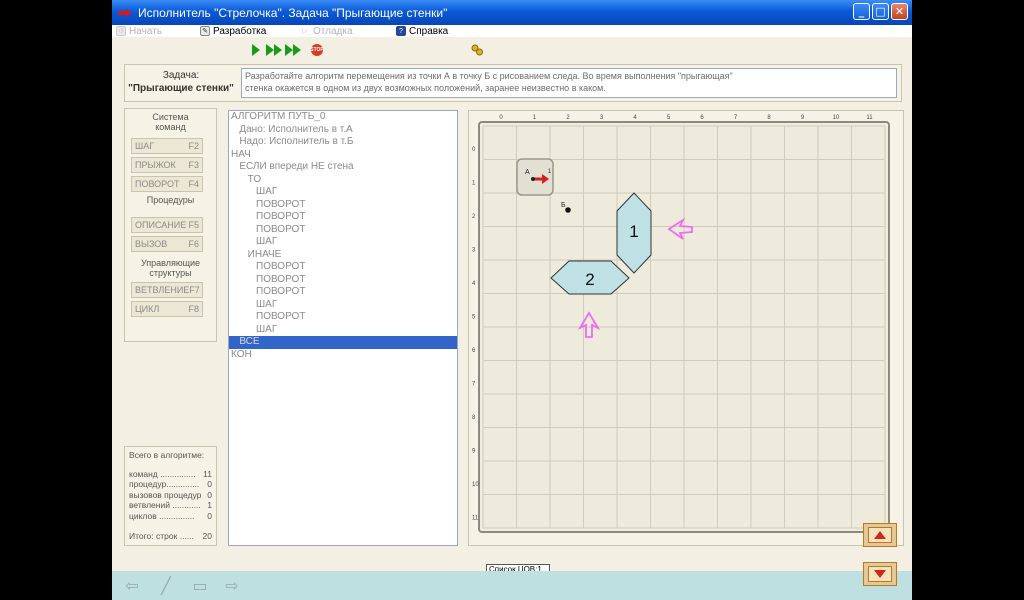 The width and height of the screenshot is (1024, 600). I want to click on scroll-up-button, so click(880, 535).